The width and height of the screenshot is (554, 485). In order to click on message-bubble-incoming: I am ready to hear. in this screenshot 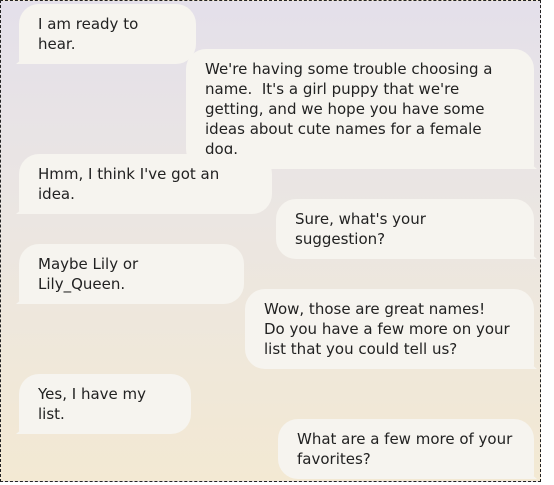, I will do `click(107, 34)`.